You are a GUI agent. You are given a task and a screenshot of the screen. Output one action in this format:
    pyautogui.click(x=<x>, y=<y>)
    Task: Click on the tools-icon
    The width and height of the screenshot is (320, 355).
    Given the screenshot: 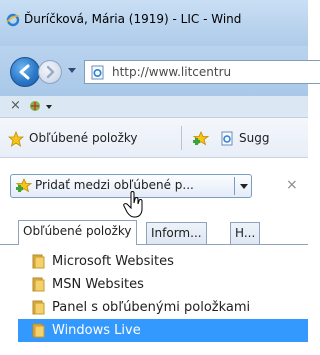 What is the action you would take?
    pyautogui.click(x=35, y=106)
    